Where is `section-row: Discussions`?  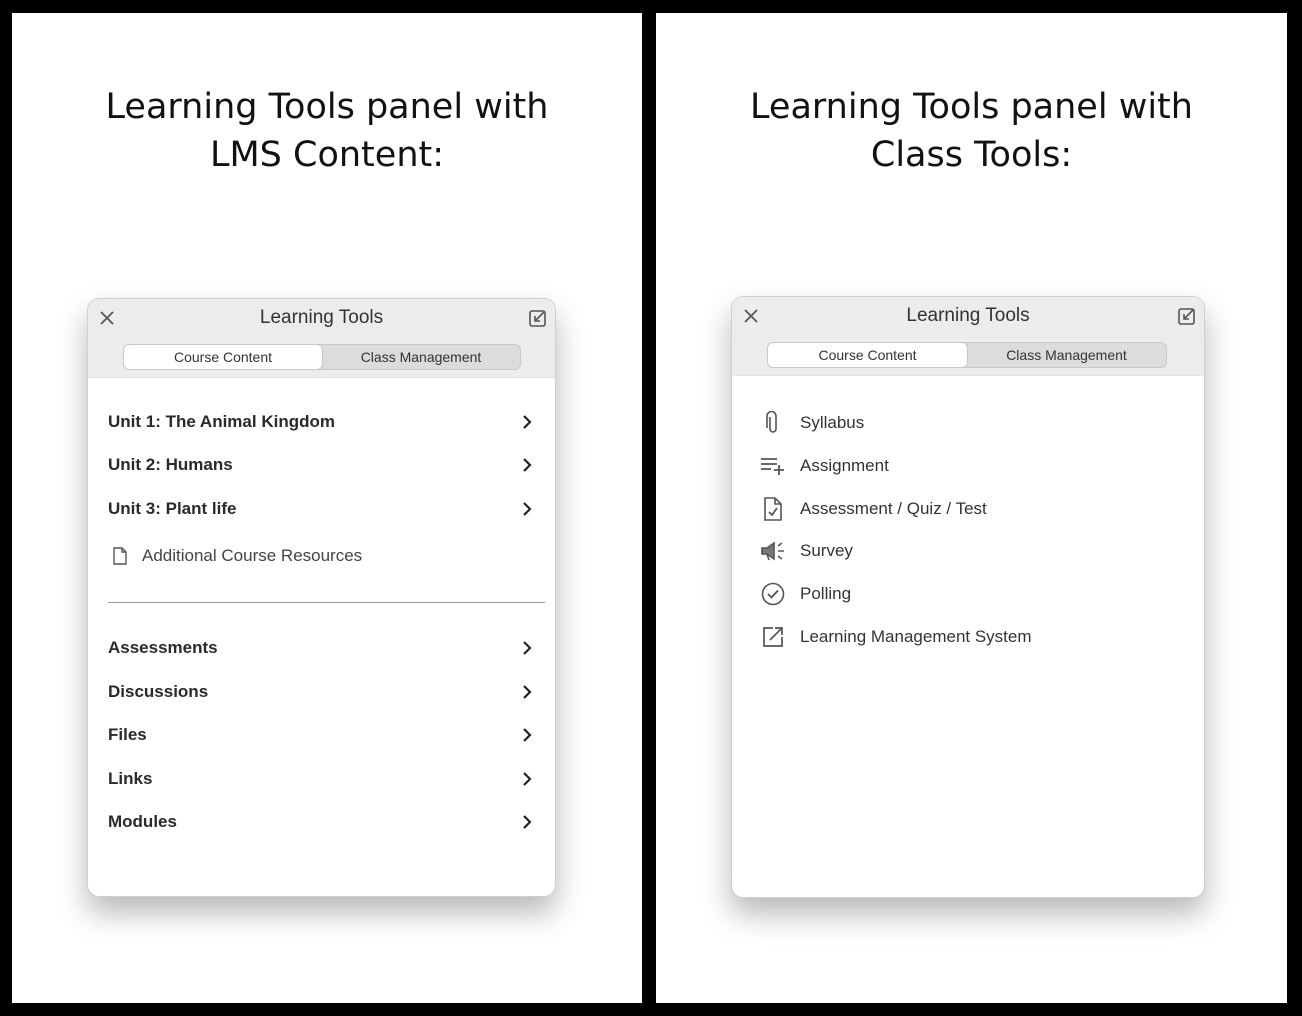 section-row: Discussions is located at coordinates (321, 692).